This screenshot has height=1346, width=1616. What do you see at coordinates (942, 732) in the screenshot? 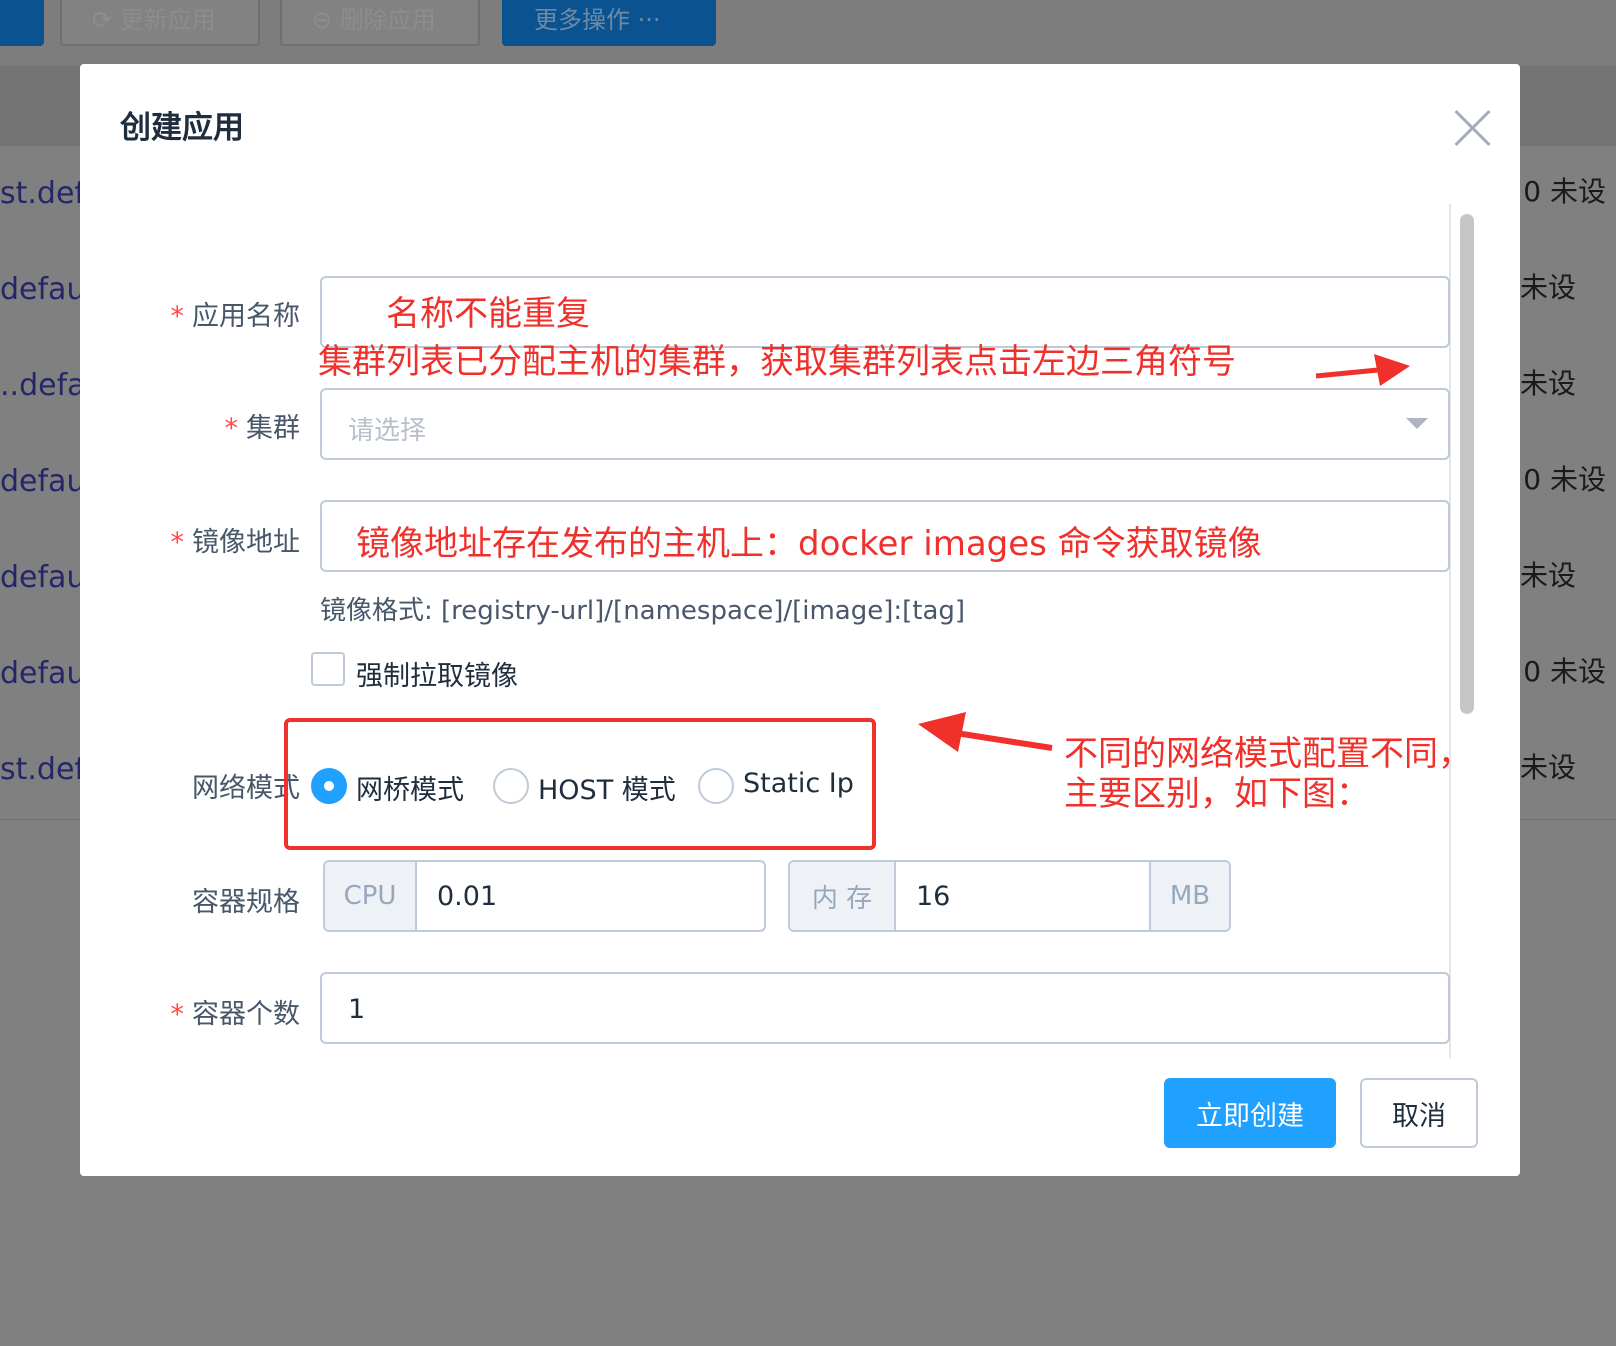
I see `network-arrow-head` at bounding box center [942, 732].